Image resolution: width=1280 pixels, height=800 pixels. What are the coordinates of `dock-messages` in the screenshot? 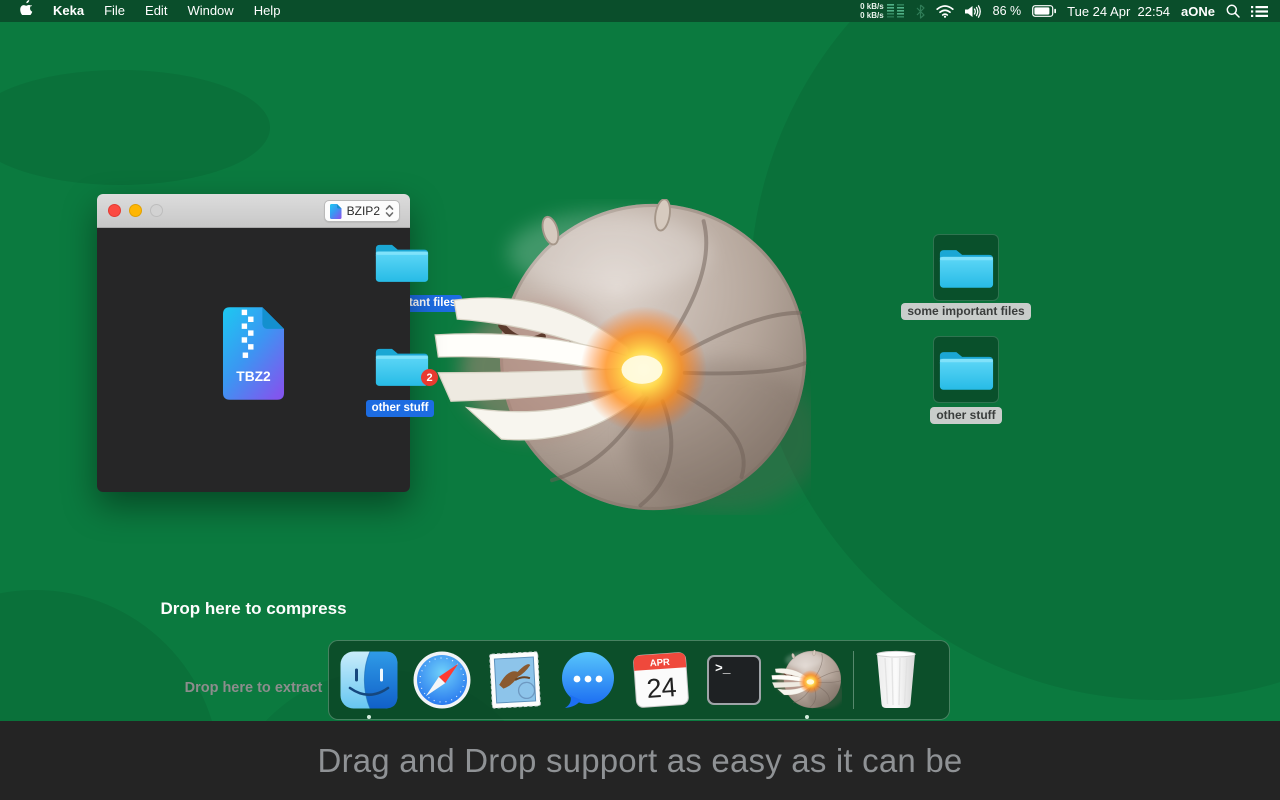 It's located at (588, 680).